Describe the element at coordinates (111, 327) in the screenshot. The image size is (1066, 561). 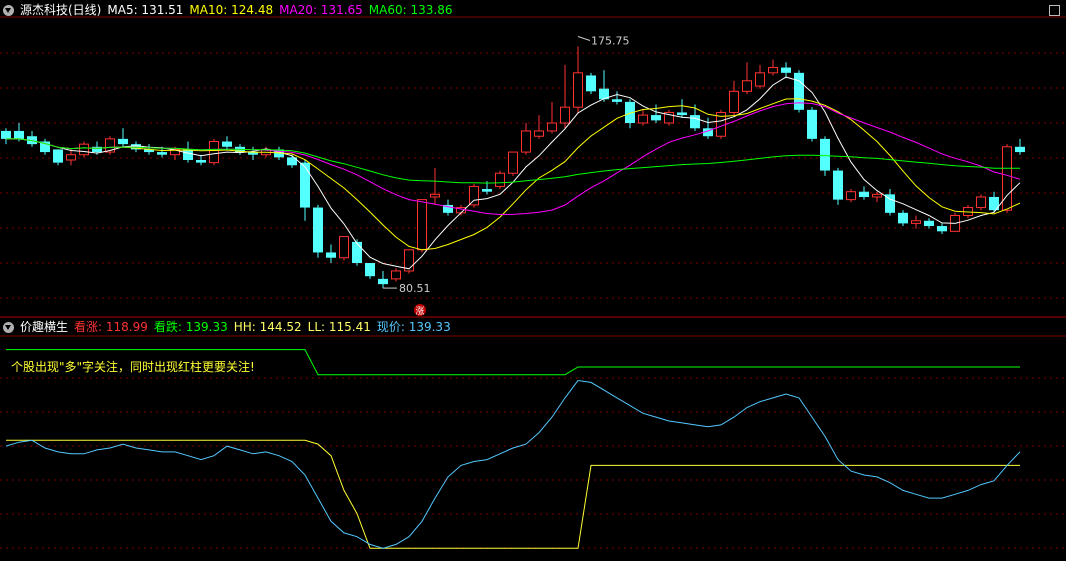
I see `kanzhang-label: 看涨: 118.99` at that location.